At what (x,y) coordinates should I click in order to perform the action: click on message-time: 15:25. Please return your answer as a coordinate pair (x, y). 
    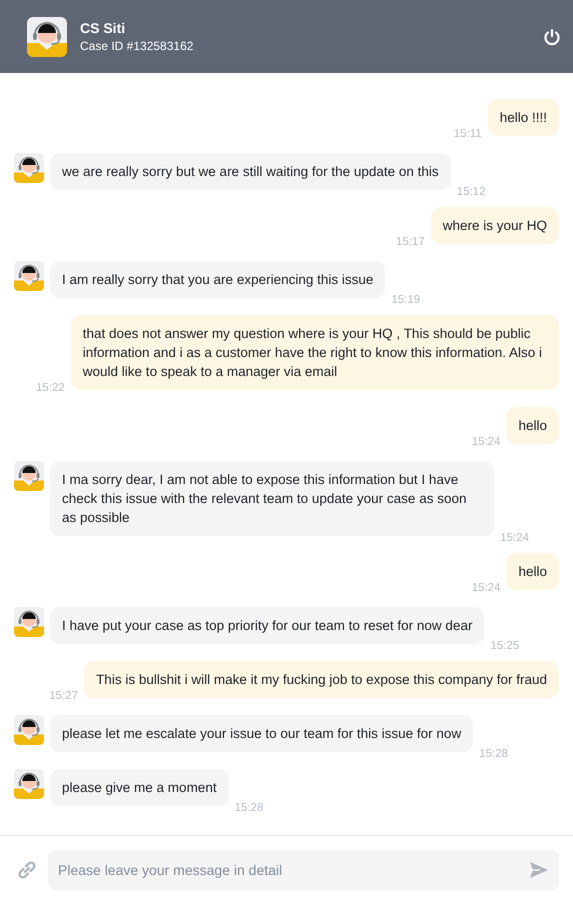
    Looking at the image, I should click on (505, 646).